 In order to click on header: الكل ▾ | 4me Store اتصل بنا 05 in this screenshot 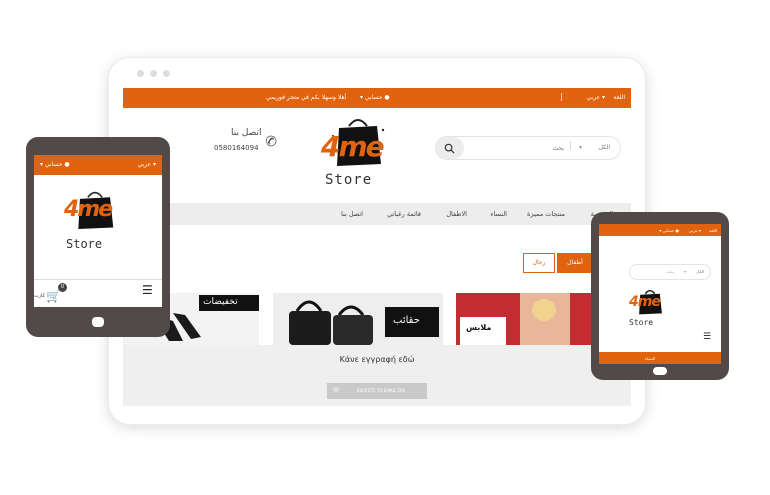, I will do `click(377, 155)`.